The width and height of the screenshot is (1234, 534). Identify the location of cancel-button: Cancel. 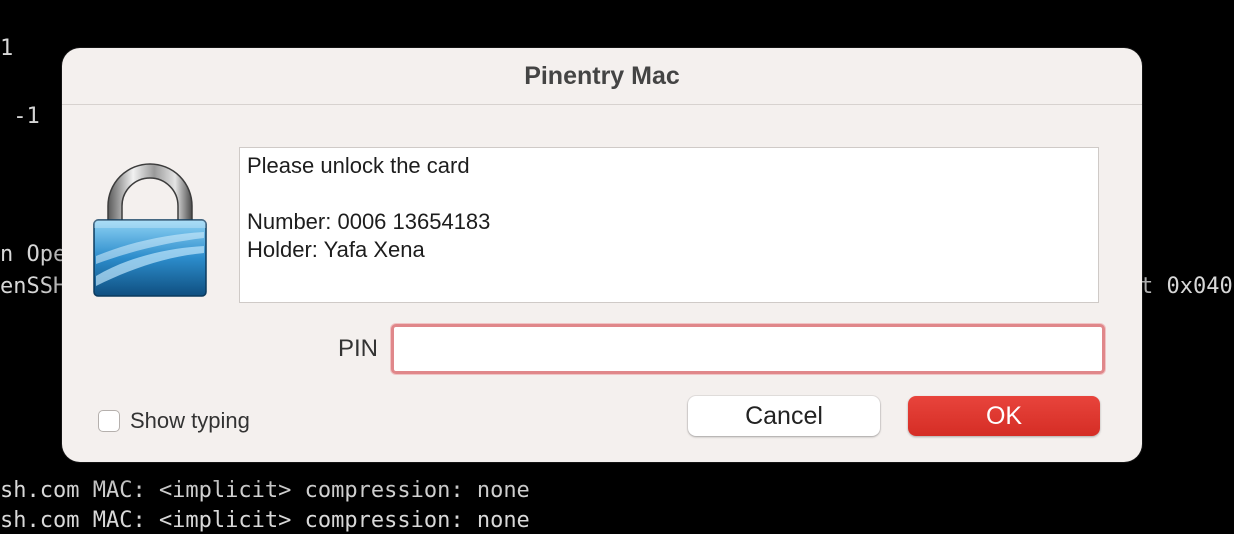
(784, 416).